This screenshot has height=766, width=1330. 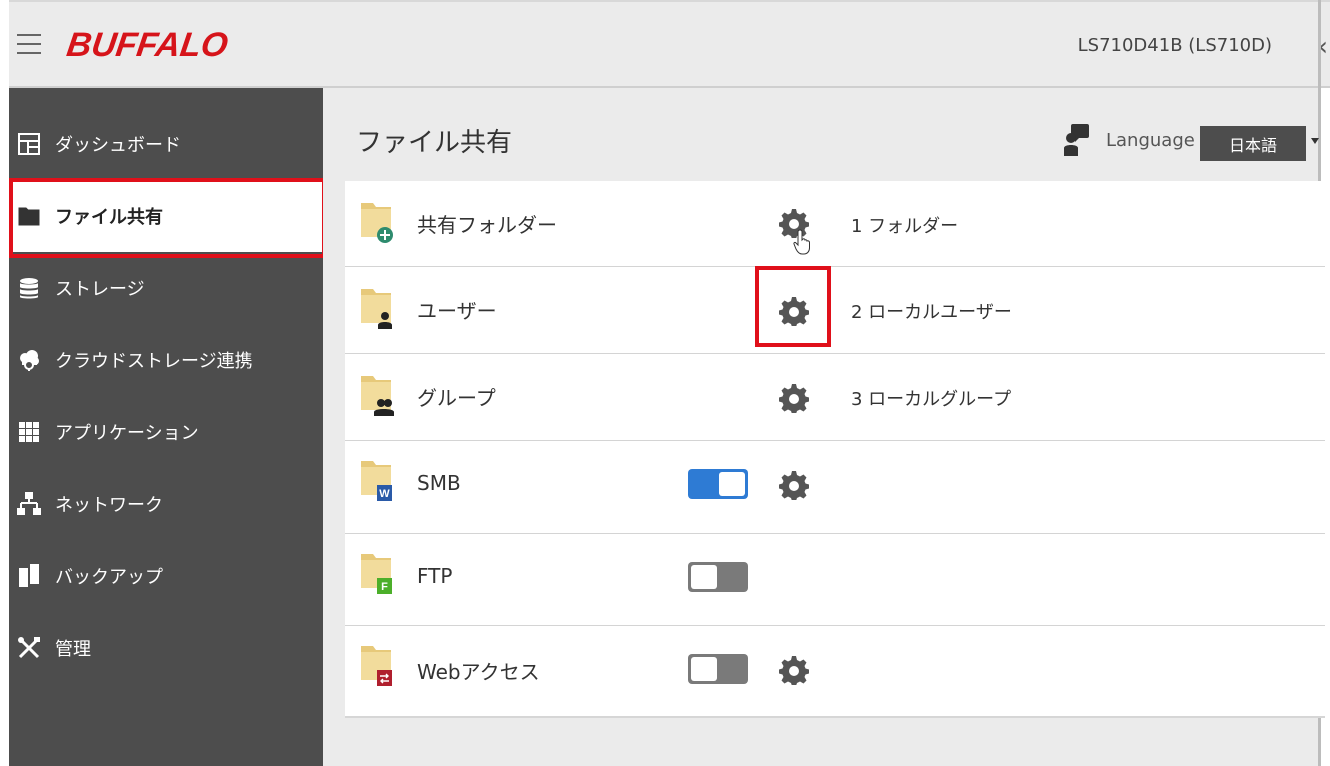 I want to click on backup-icon, so click(x=29, y=576).